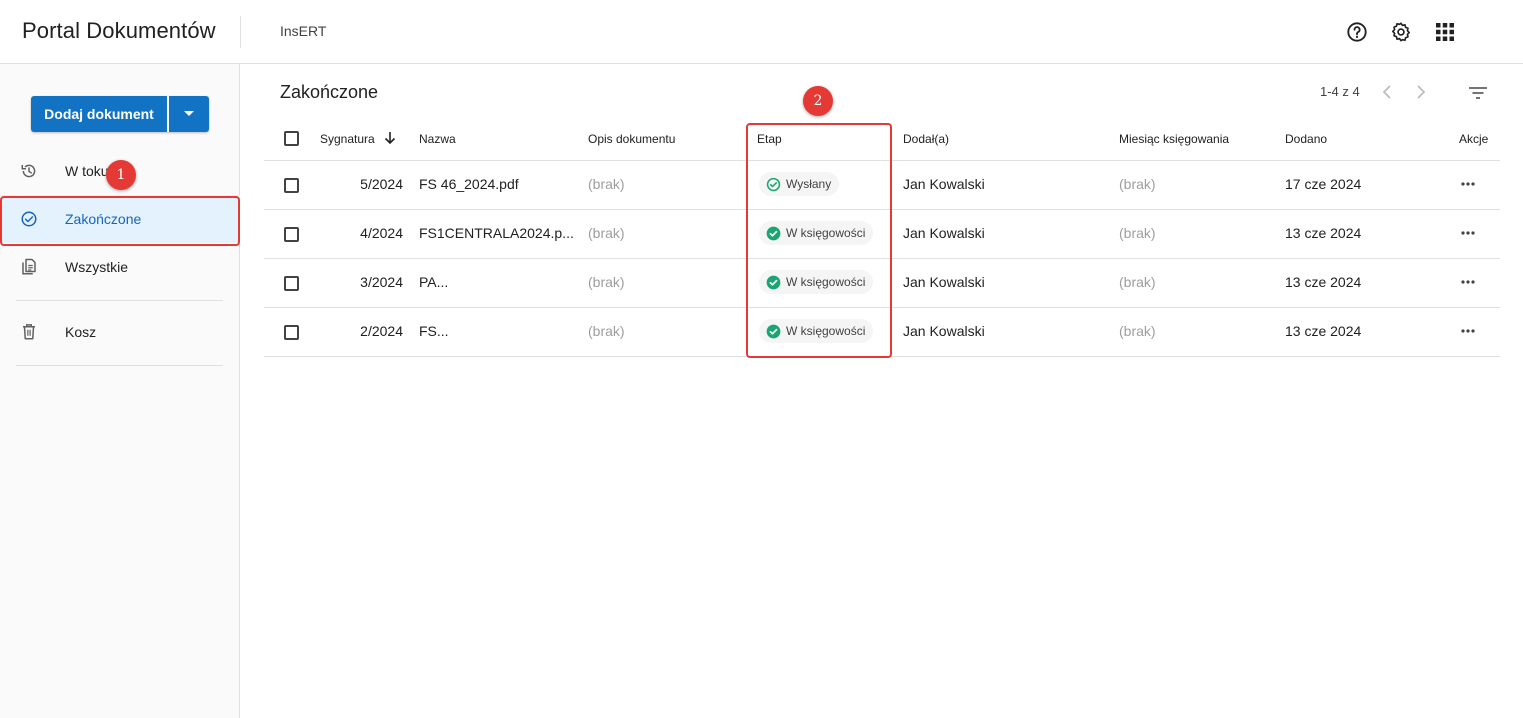  What do you see at coordinates (761, 32) in the screenshot?
I see `top-bar: Portal Dokumentów InsERT` at bounding box center [761, 32].